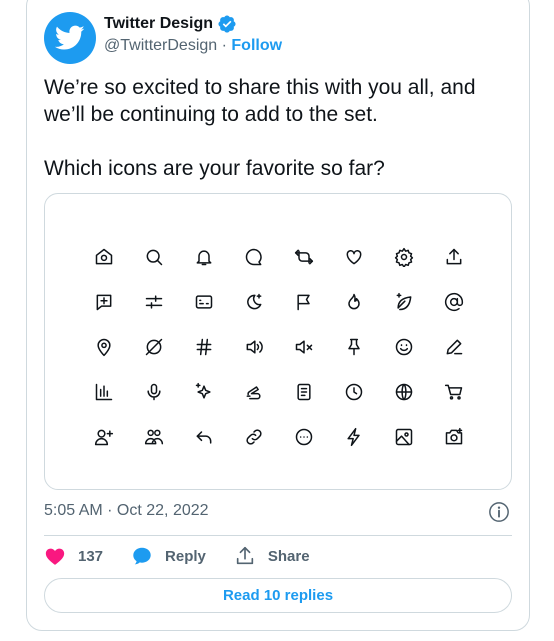 The image size is (554, 641). I want to click on tweet-actions: 137 Reply Share, so click(191, 556).